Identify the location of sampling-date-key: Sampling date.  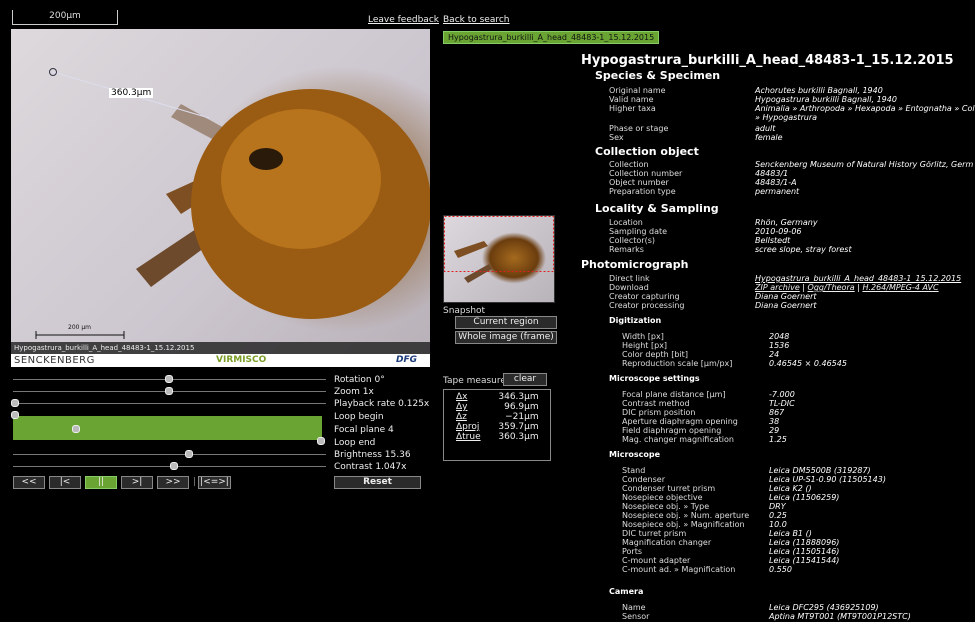
(638, 231).